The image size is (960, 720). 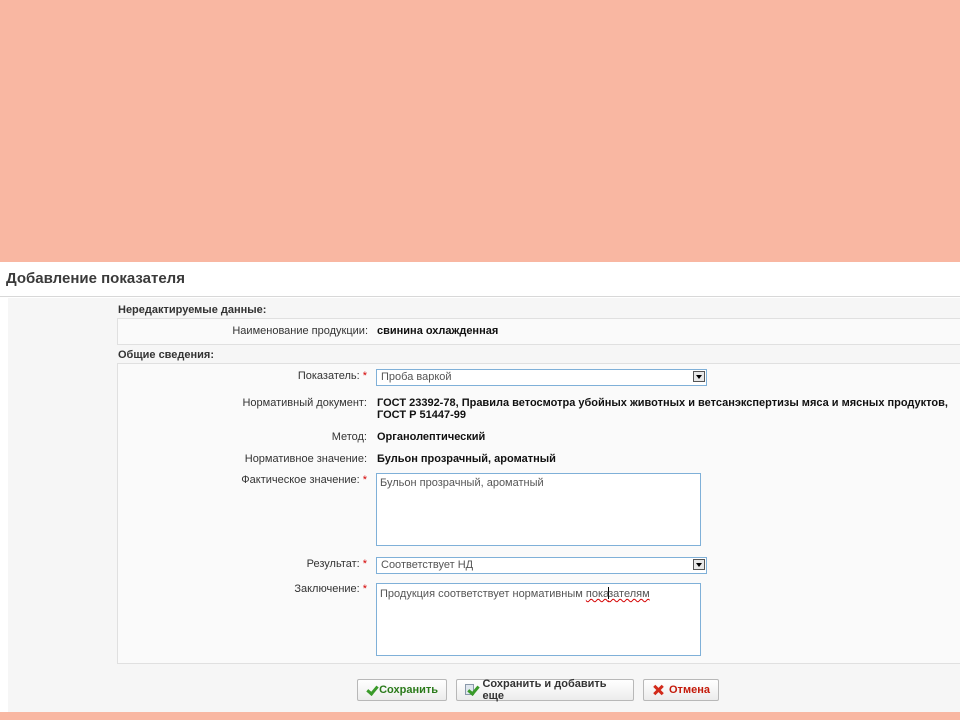 What do you see at coordinates (305, 459) in the screenshot?
I see `normvalue-label: Нормативное значение:` at bounding box center [305, 459].